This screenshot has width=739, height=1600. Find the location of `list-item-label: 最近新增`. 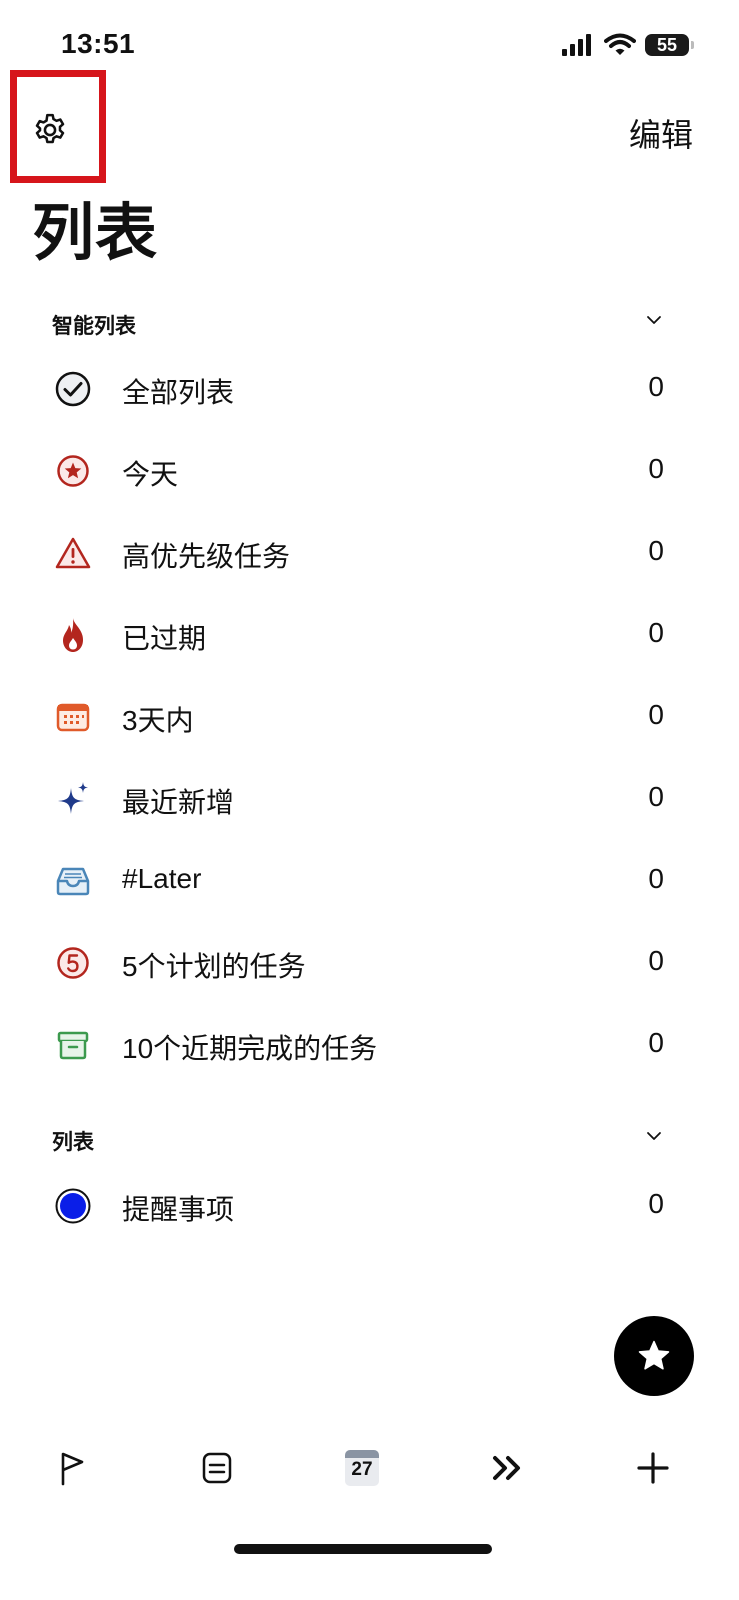

list-item-label: 最近新增 is located at coordinates (178, 802).